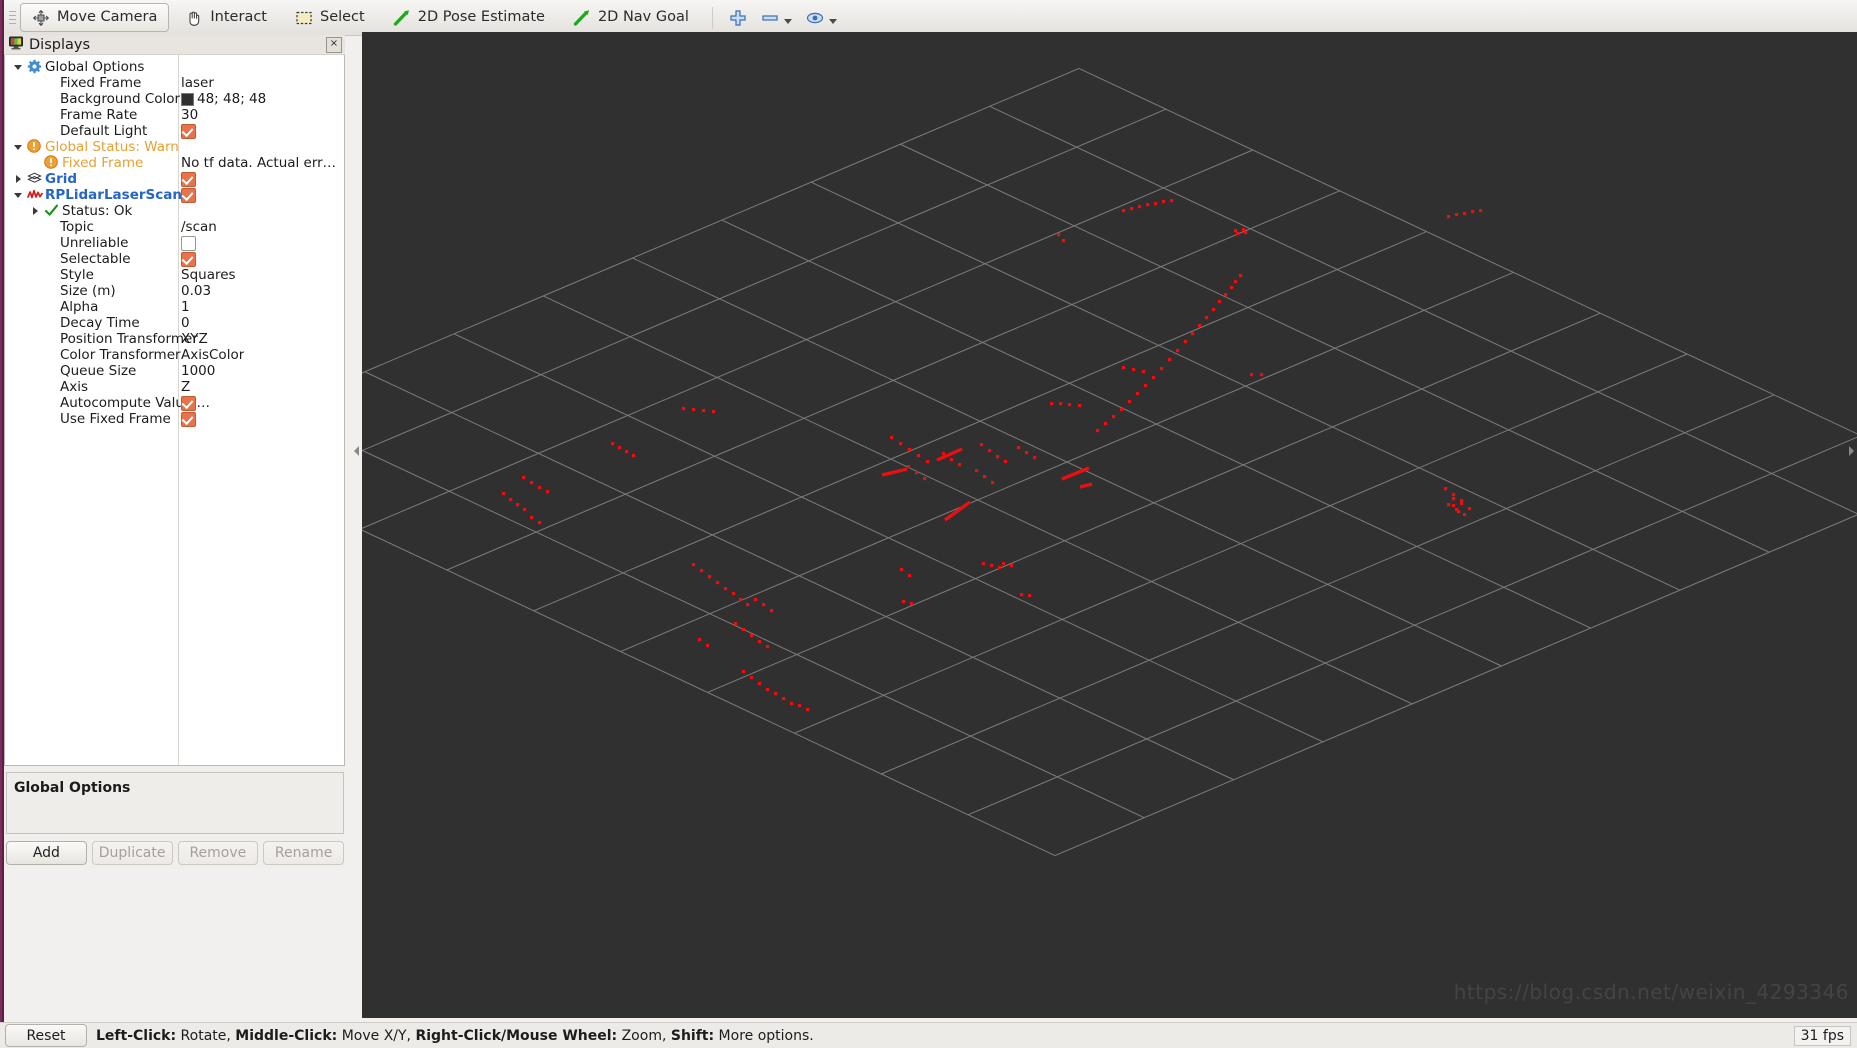 Image resolution: width=1857 pixels, height=1048 pixels. I want to click on monitor-icon, so click(16, 45).